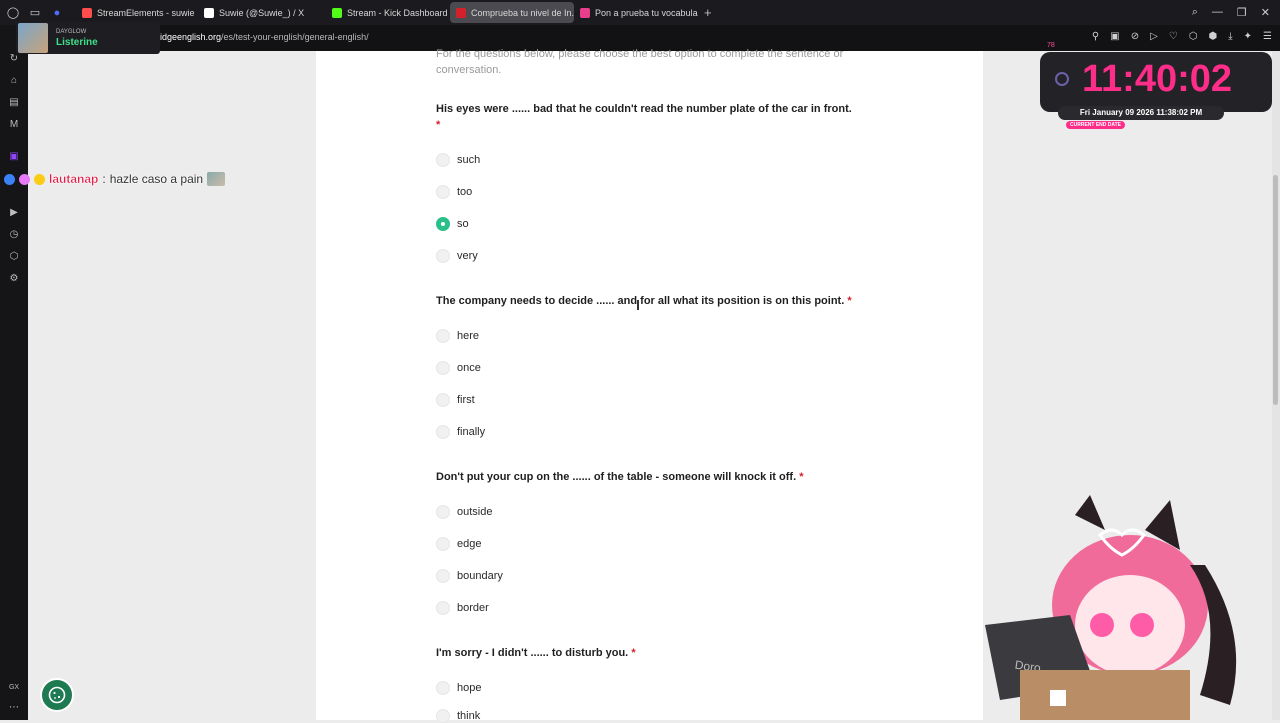  I want to click on menu-icon: ☰, so click(1267, 36).